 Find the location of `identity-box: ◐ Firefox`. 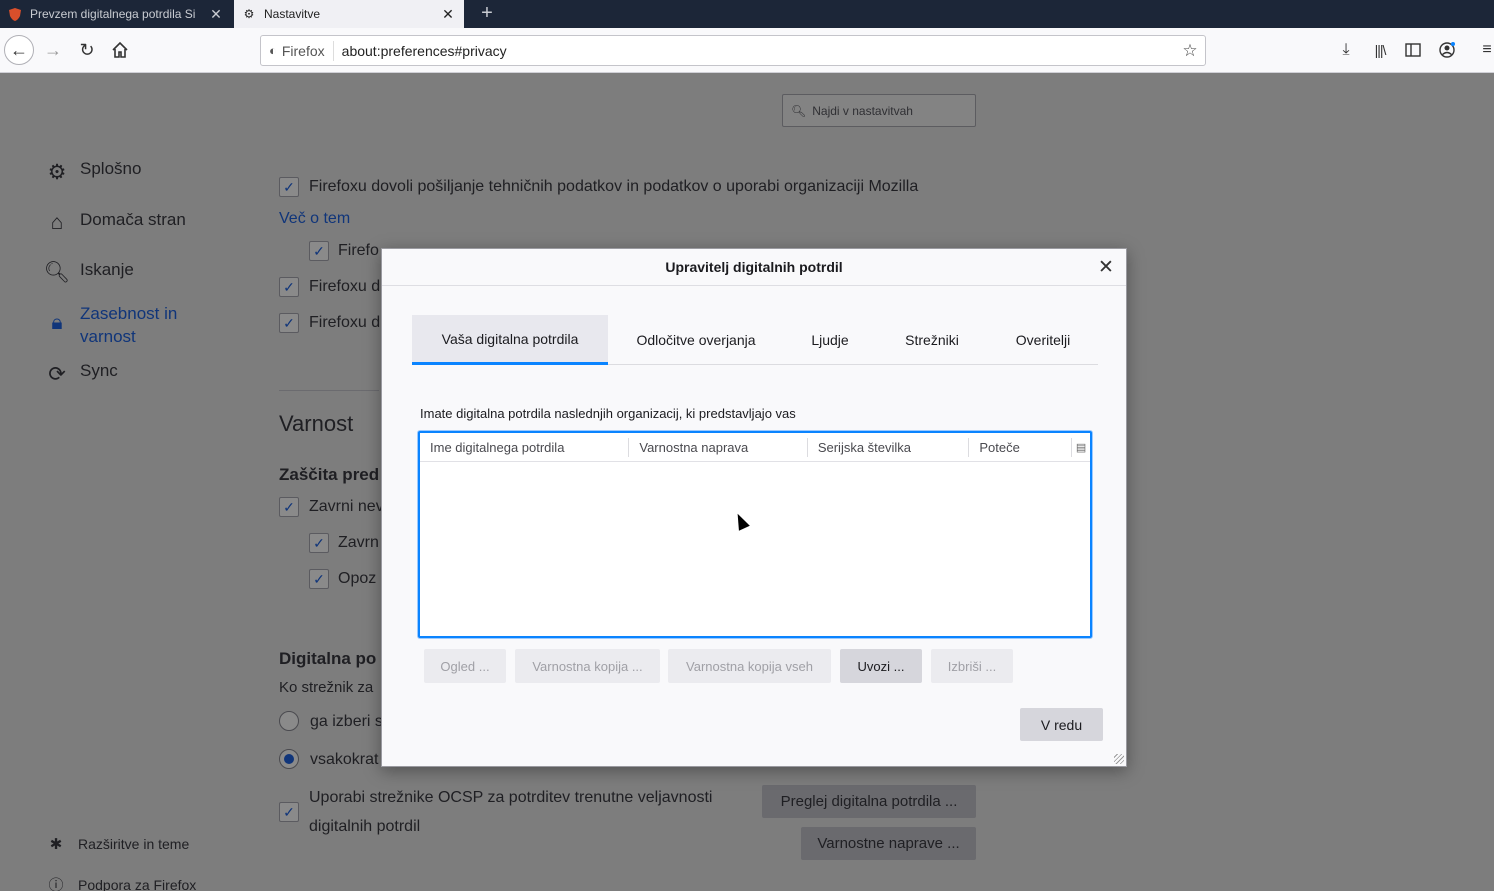

identity-box: ◐ Firefox is located at coordinates (297, 50).